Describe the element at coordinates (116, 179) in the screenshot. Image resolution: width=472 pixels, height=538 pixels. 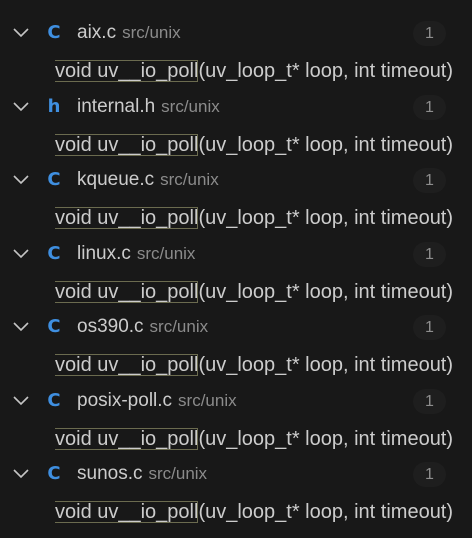
I see `file-name: kqueue.c` at that location.